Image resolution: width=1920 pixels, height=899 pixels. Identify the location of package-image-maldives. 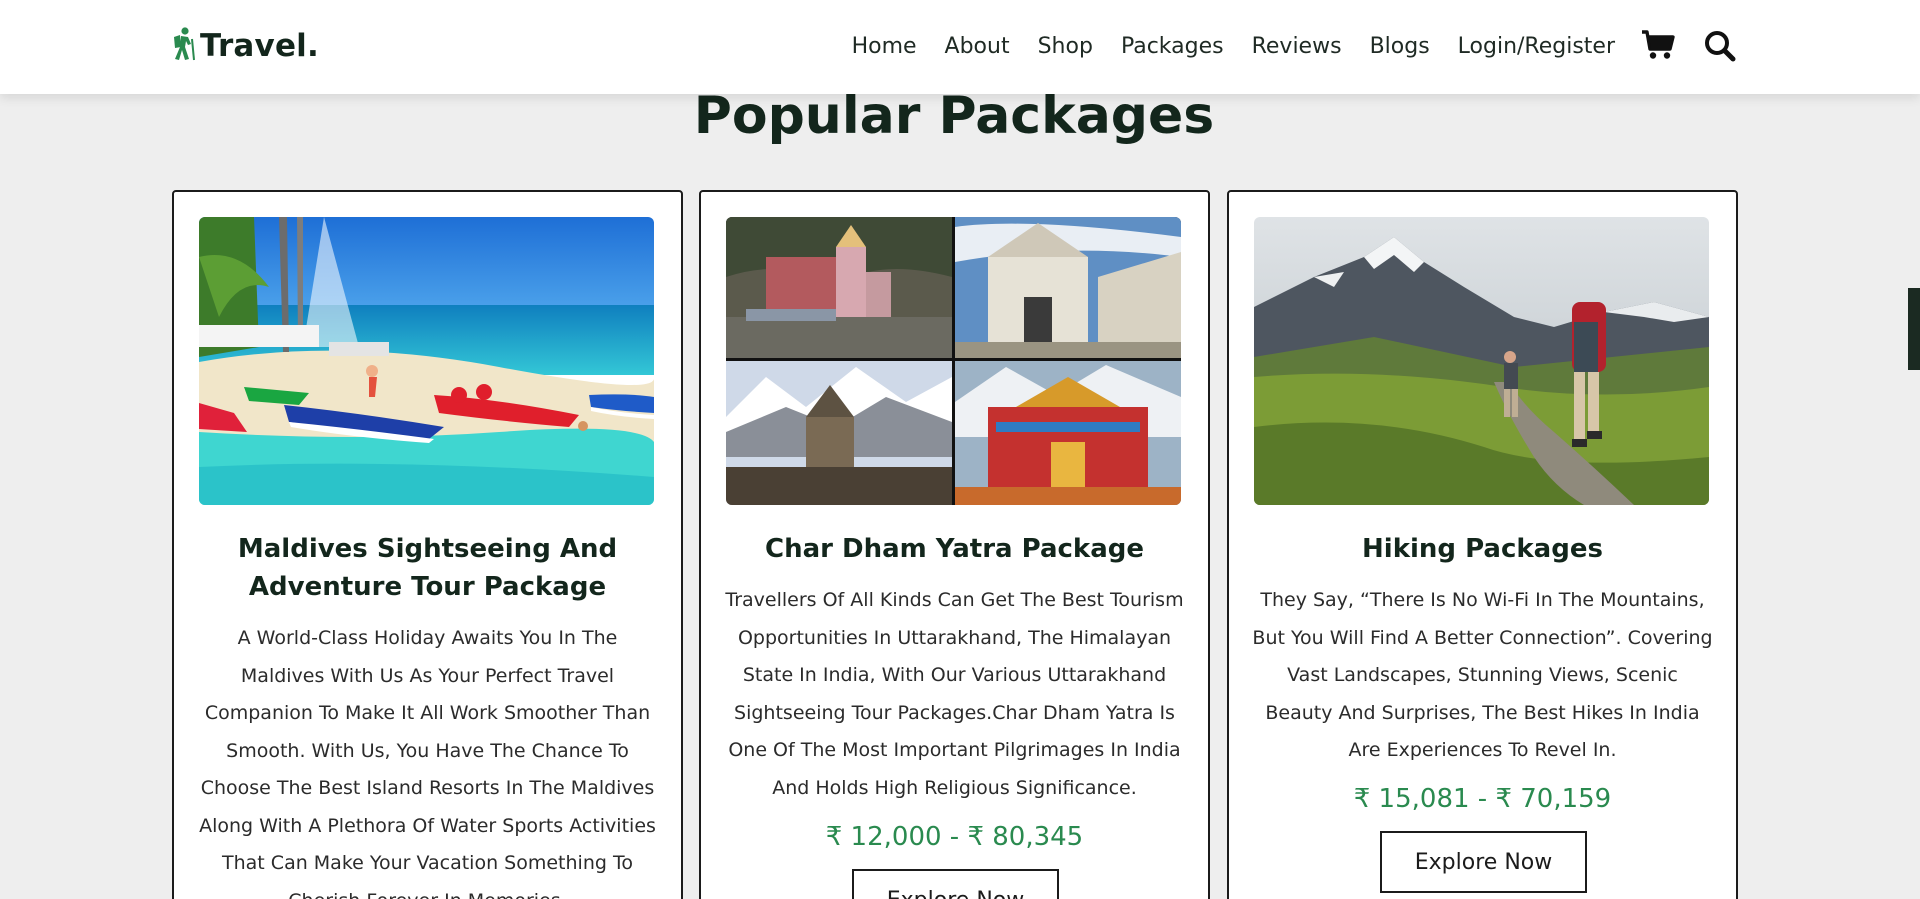
(426, 361).